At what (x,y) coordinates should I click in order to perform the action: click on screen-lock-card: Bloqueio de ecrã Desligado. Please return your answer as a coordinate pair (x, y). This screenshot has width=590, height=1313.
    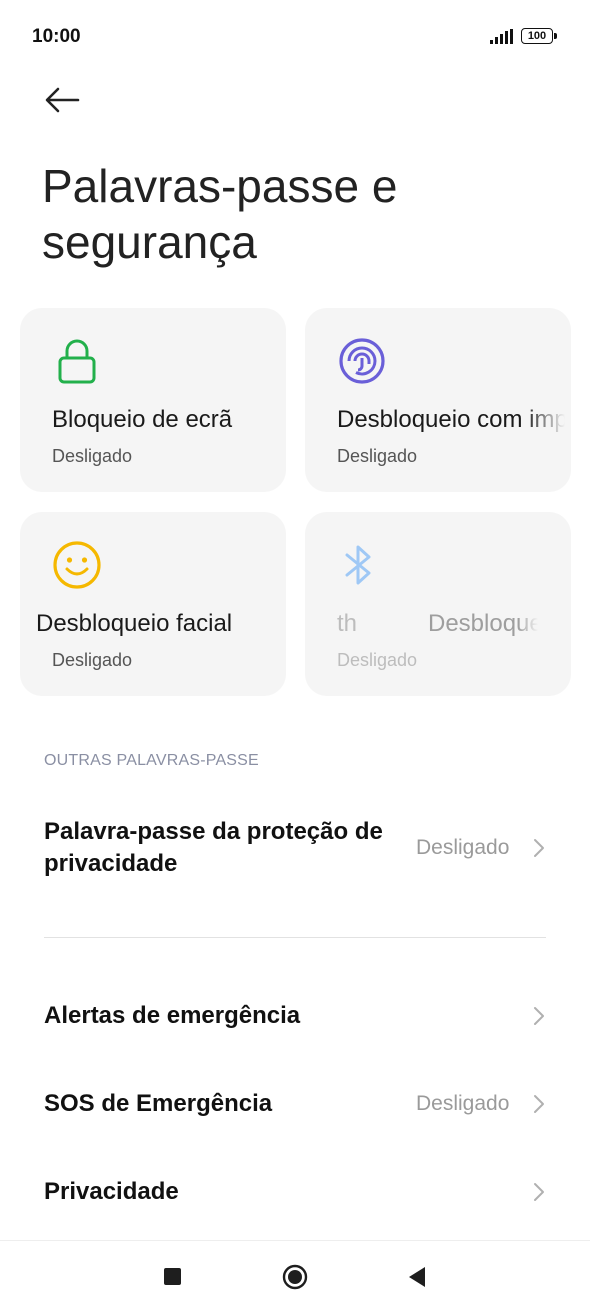
    Looking at the image, I should click on (153, 400).